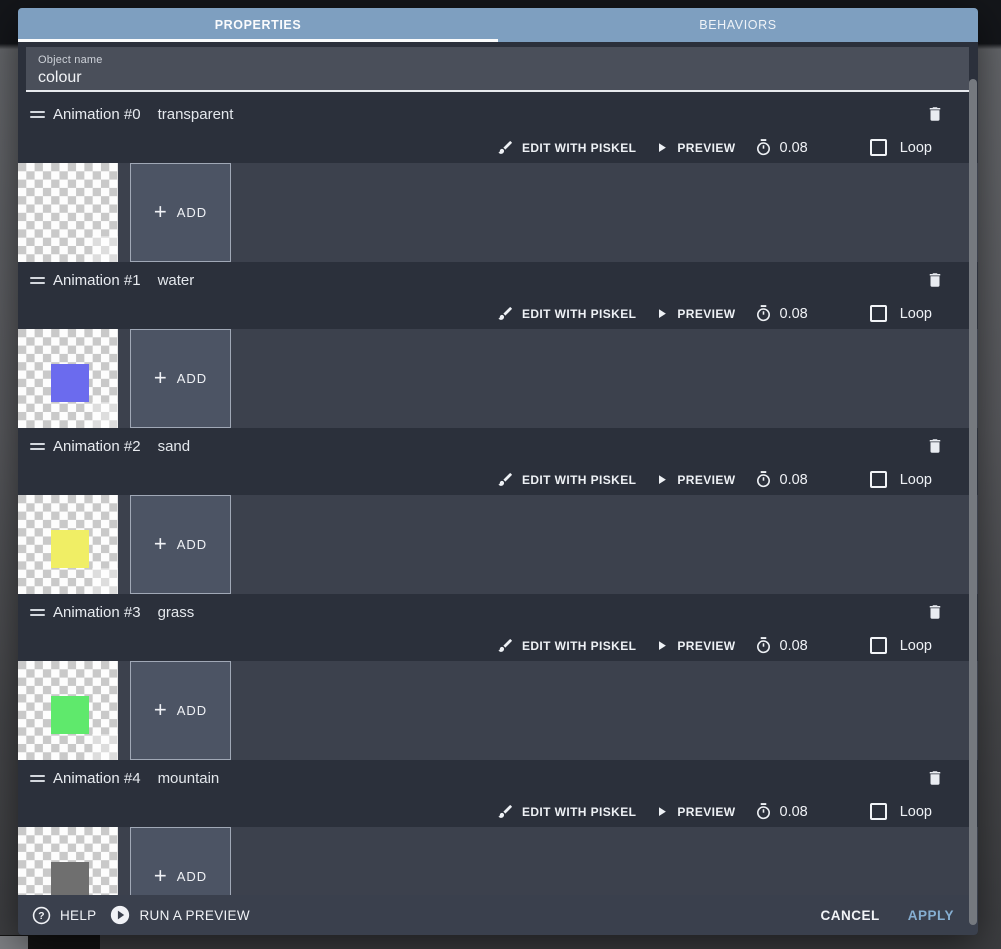  Describe the element at coordinates (498, 446) in the screenshot. I see `animation-header: Animation #2 sand` at that location.